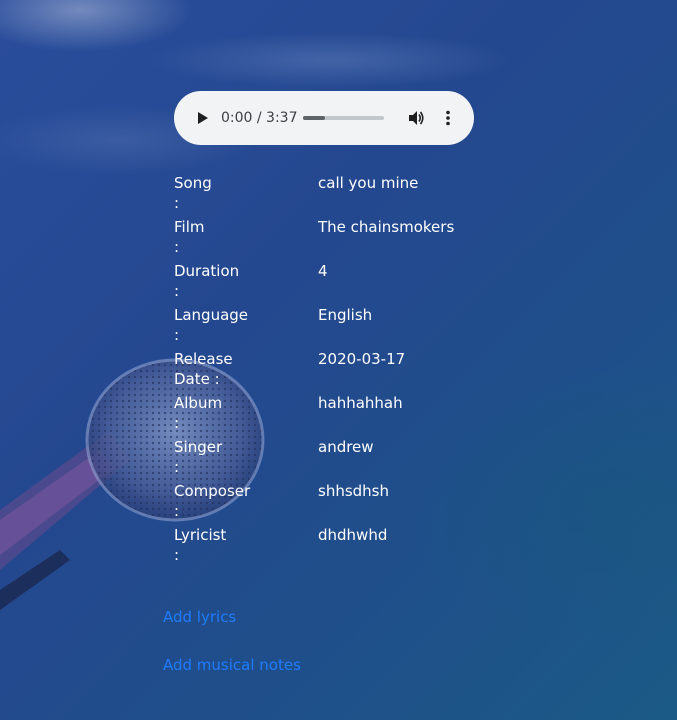 Image resolution: width=677 pixels, height=720 pixels. What do you see at coordinates (132, 484) in the screenshot?
I see `microphone-image` at bounding box center [132, 484].